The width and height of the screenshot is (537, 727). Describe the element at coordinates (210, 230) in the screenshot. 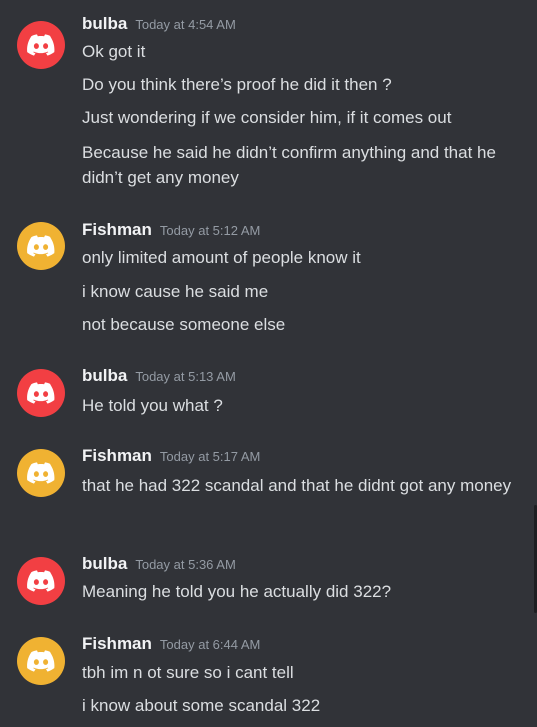

I see `timestamp: Today at 5:12 AM` at that location.